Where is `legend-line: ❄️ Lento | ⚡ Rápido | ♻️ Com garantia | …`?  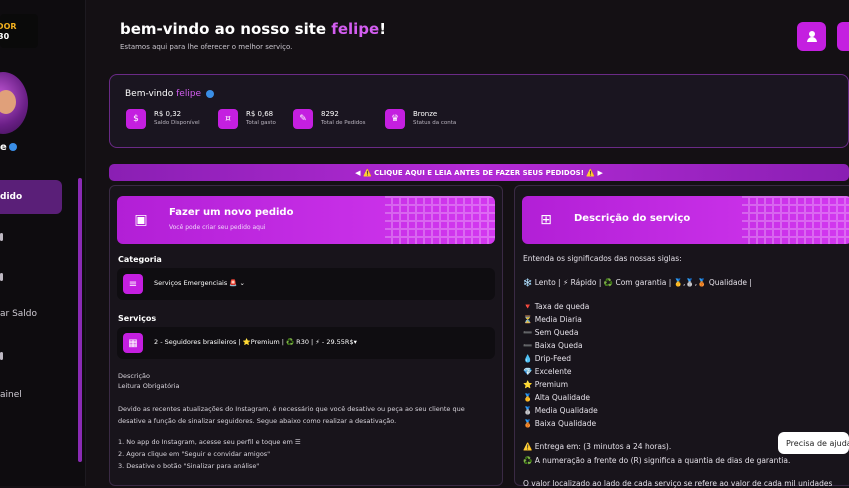
legend-line: ❄️ Lento | ⚡ Rápido | ♻️ Com garantia | … is located at coordinates (637, 282).